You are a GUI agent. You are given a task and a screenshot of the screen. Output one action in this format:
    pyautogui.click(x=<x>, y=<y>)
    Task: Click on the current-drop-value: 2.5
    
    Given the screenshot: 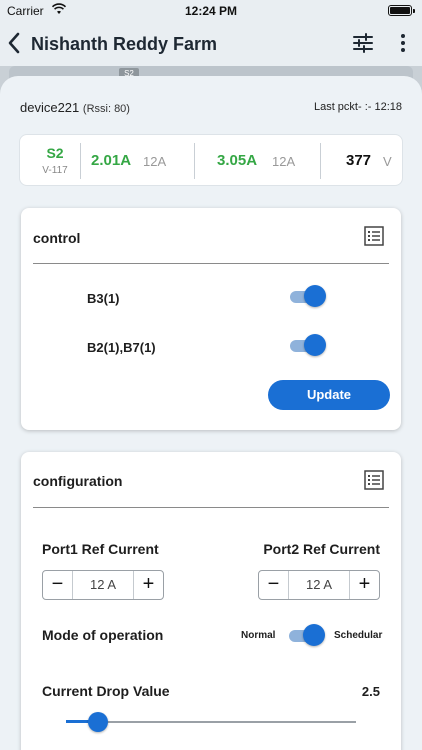 What is the action you would take?
    pyautogui.click(x=370, y=691)
    